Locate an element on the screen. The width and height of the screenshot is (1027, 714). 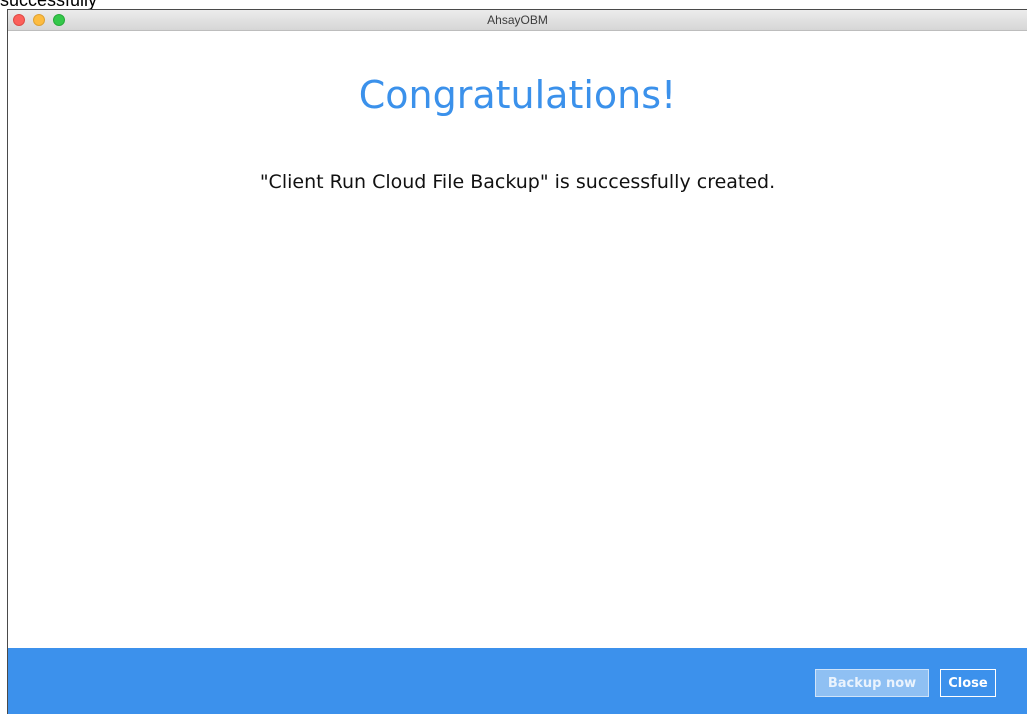
stray-text: successfully is located at coordinates (49, 5).